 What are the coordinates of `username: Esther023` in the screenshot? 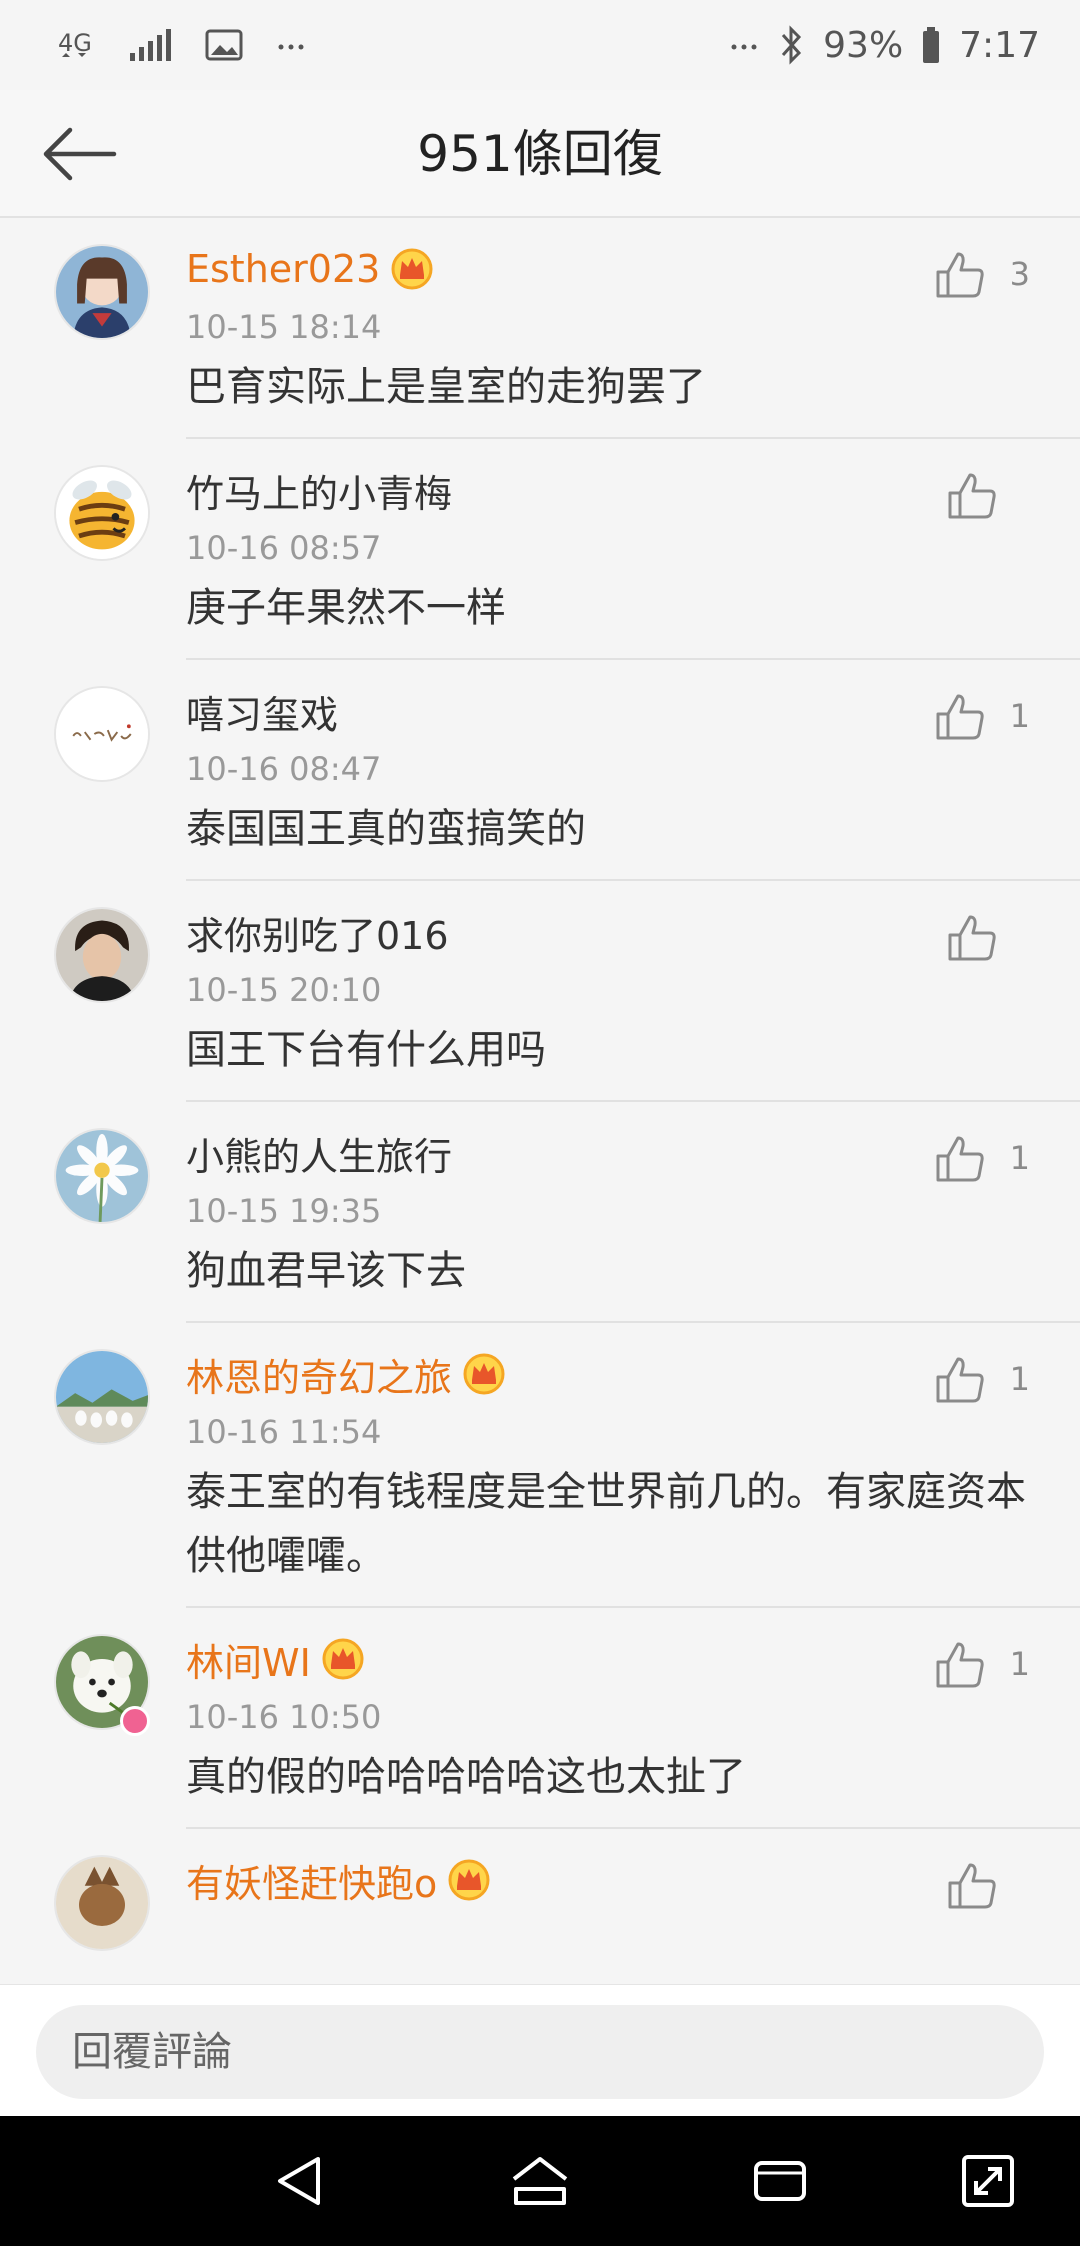 It's located at (283, 269).